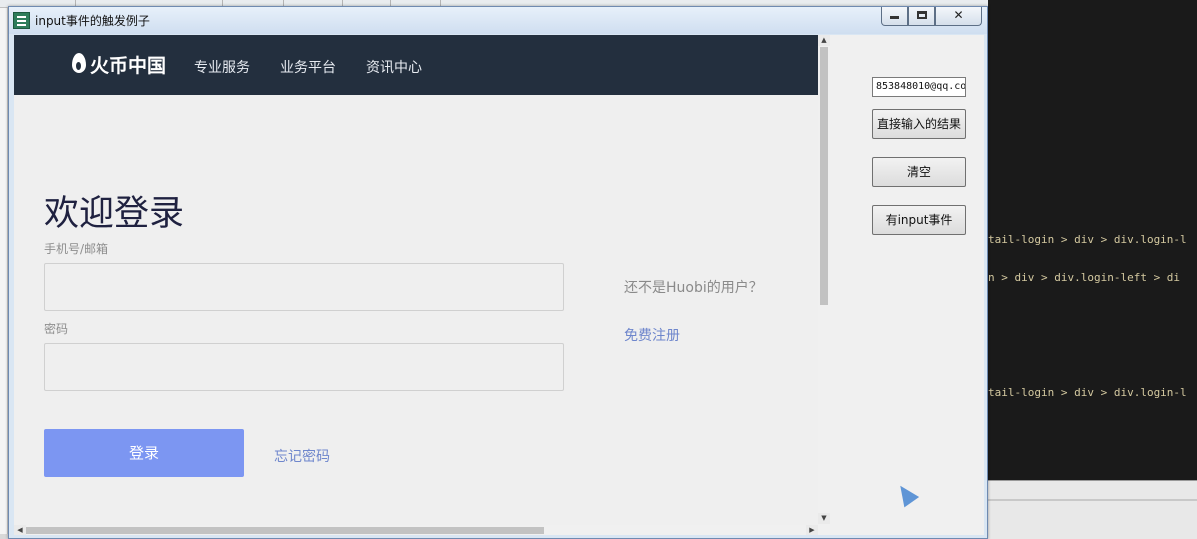  What do you see at coordinates (285, 530) in the screenshot?
I see `horizontal-scroll-thumb` at bounding box center [285, 530].